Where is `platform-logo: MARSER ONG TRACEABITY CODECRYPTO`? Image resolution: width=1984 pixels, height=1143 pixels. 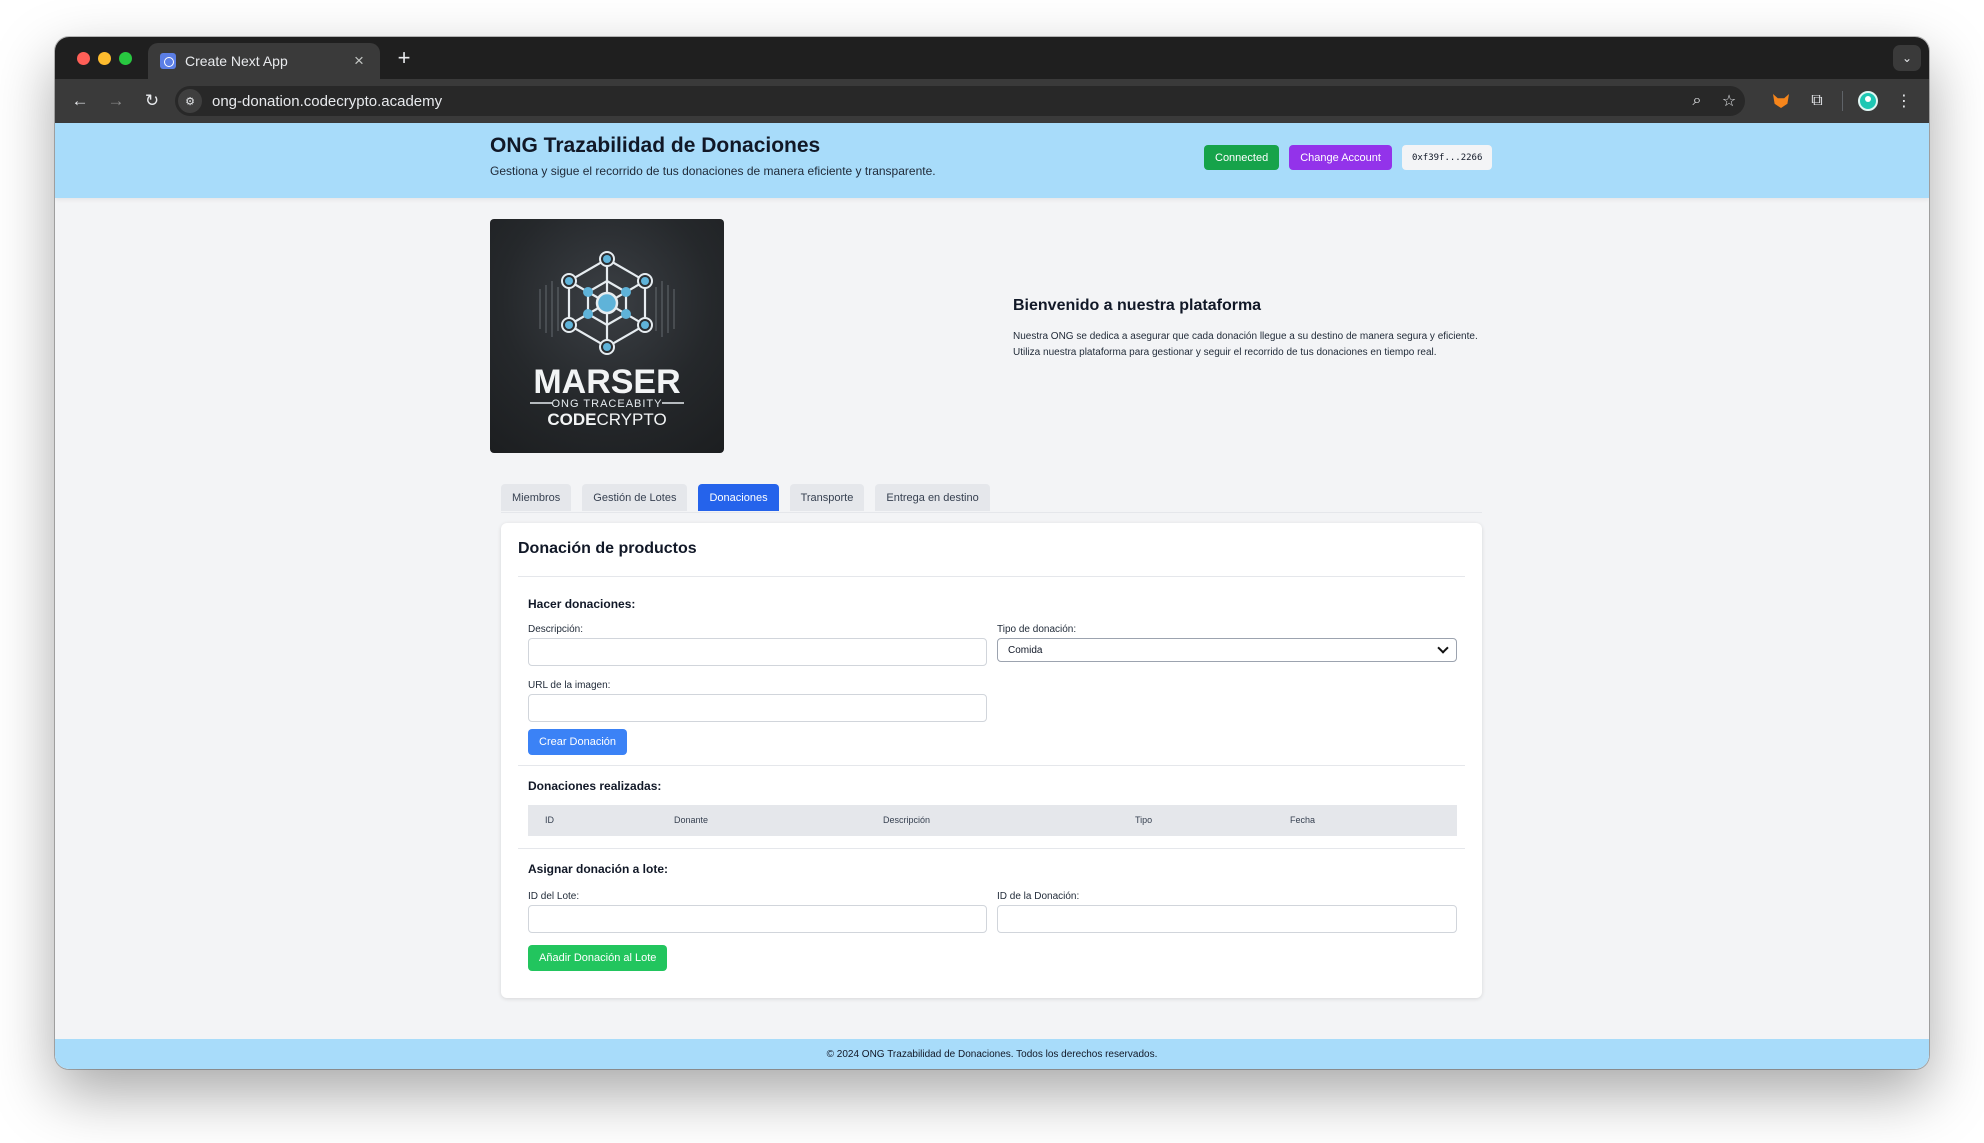
platform-logo: MARSER ONG TRACEABITY CODECRYPTO is located at coordinates (607, 336).